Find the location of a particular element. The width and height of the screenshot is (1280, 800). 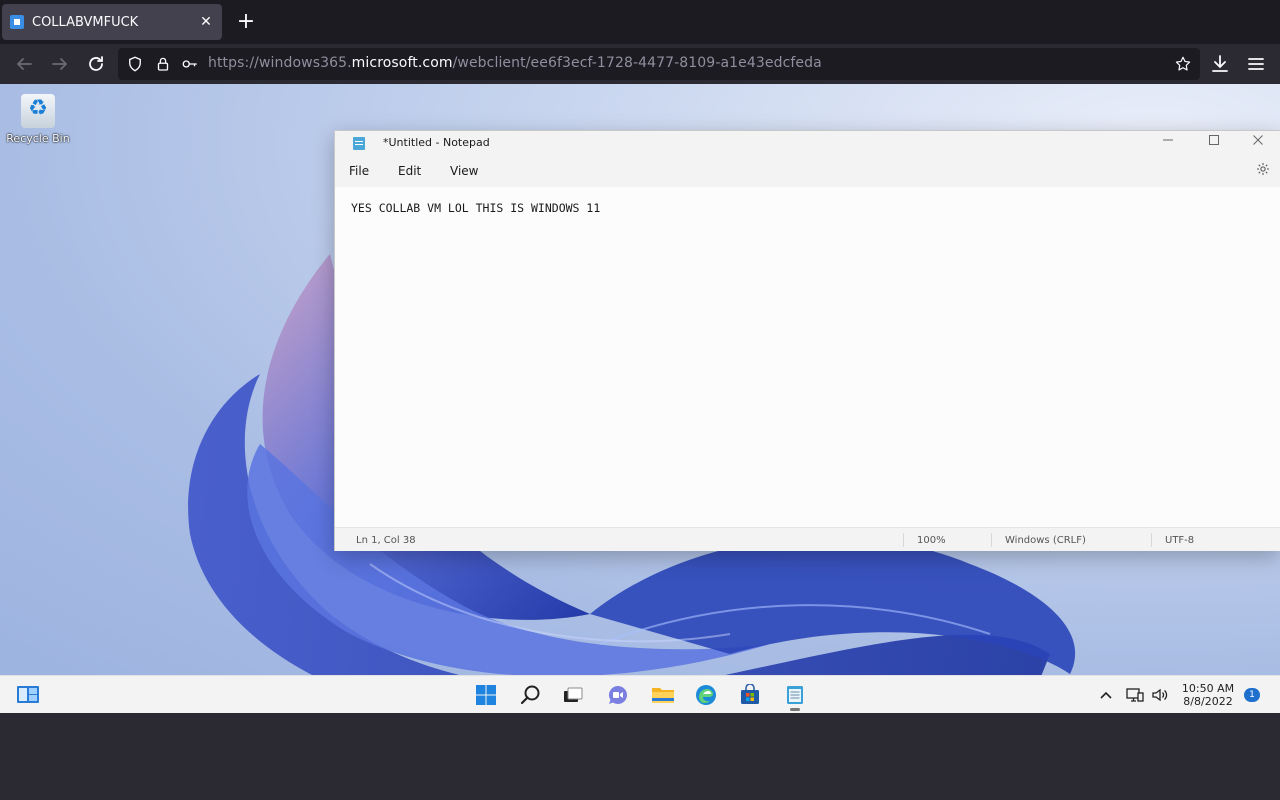

settings-gear-icon is located at coordinates (1263, 169).